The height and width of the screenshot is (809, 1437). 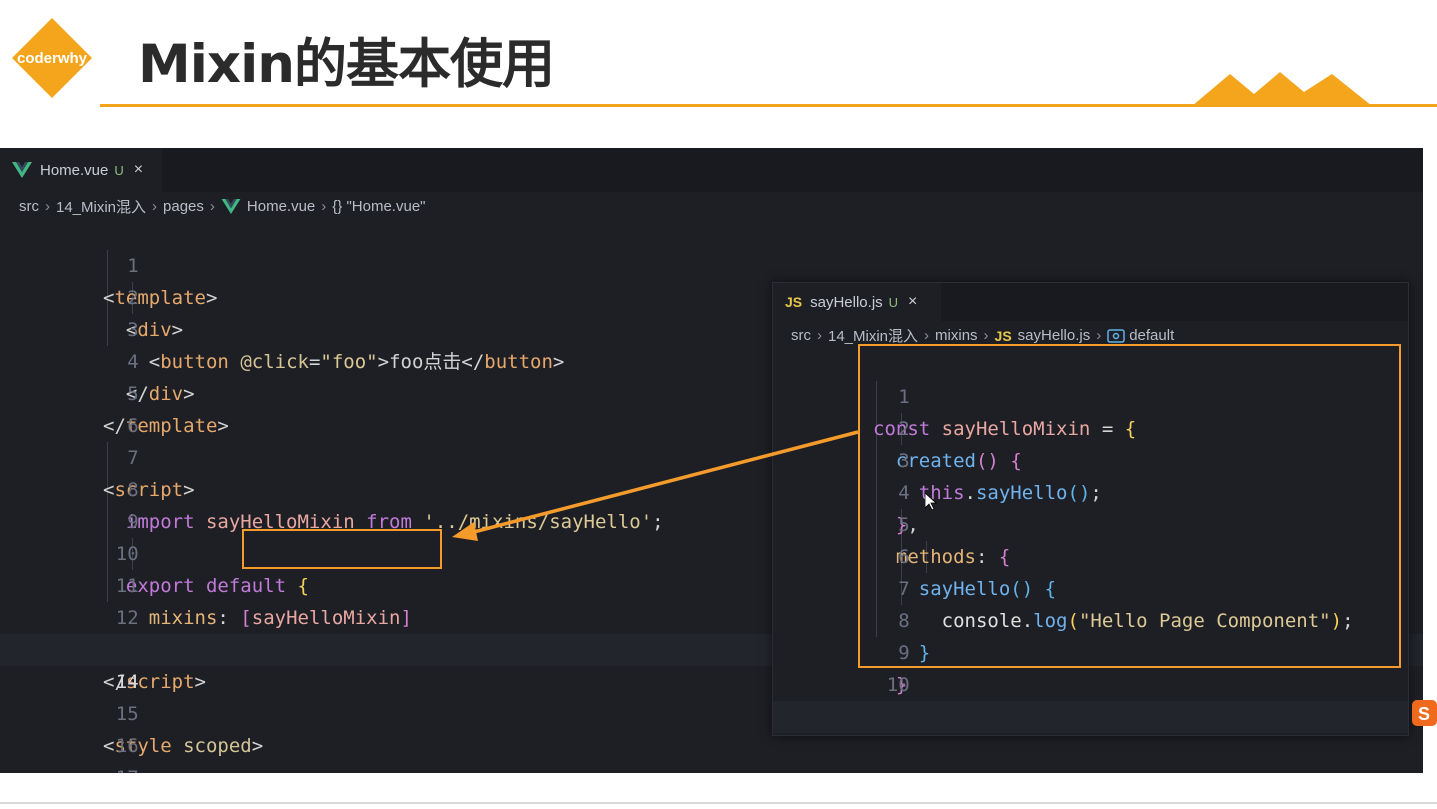 What do you see at coordinates (1282, 89) in the screenshot?
I see `mountain-decoration` at bounding box center [1282, 89].